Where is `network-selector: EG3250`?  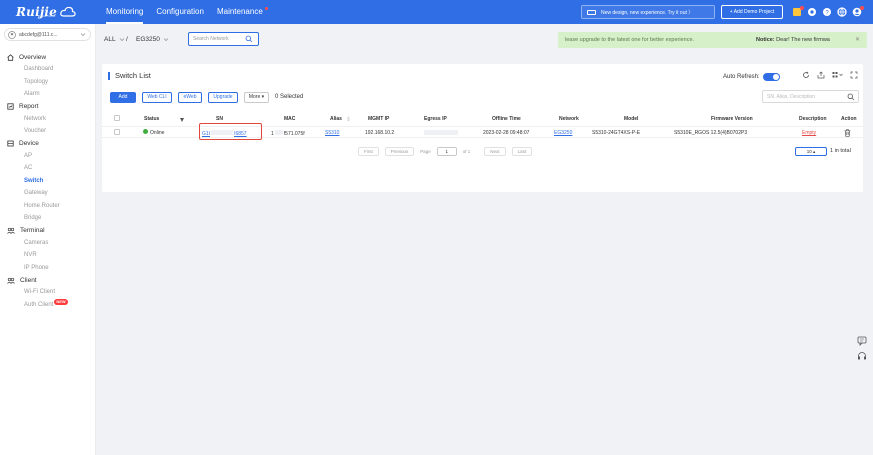 network-selector: EG3250 is located at coordinates (152, 39).